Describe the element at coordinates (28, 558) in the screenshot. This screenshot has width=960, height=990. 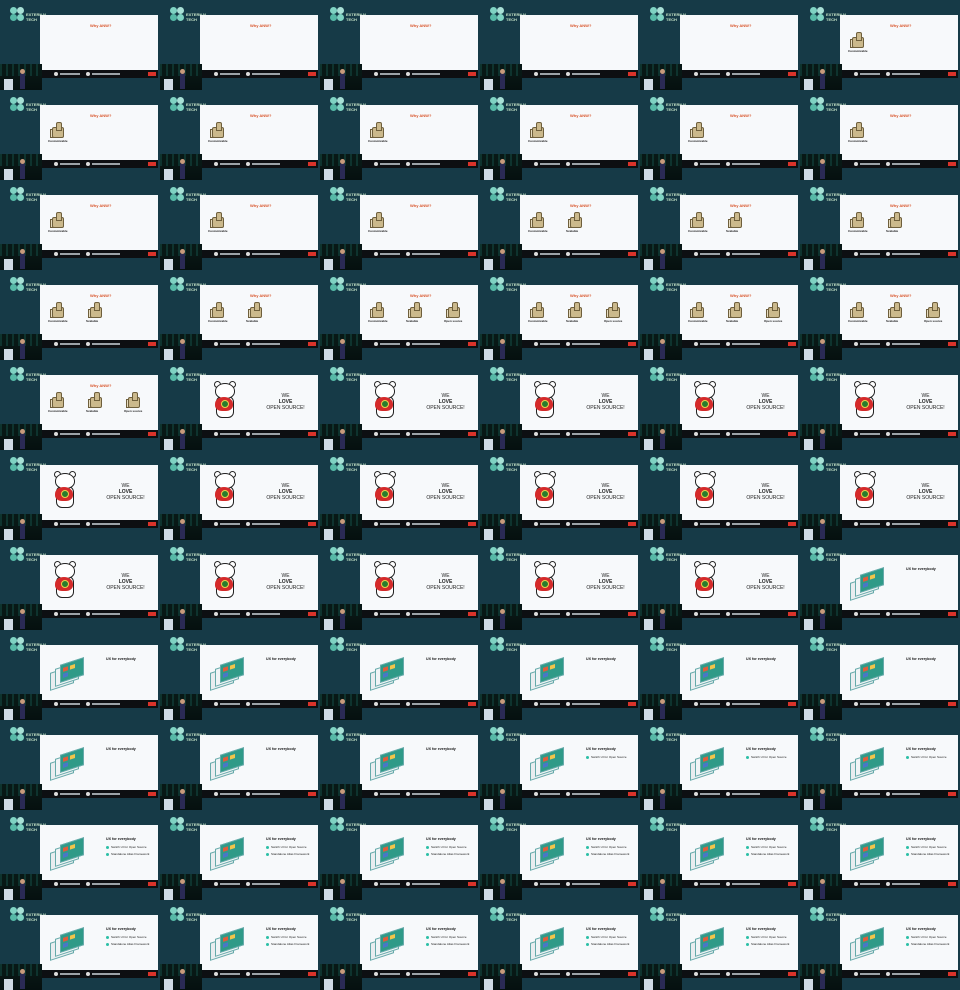
I see `conference-logo: EXTERNAL TECH` at that location.